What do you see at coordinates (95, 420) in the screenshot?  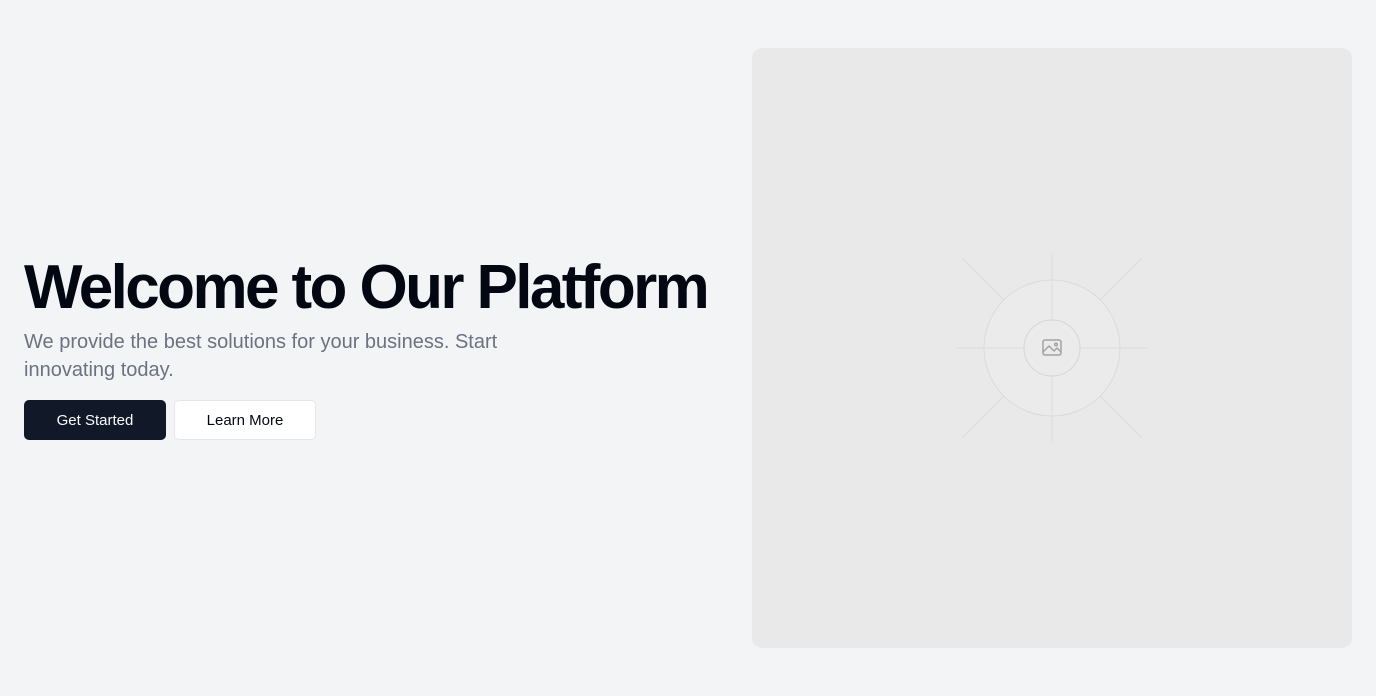 I see `get-started-button: Get Started` at bounding box center [95, 420].